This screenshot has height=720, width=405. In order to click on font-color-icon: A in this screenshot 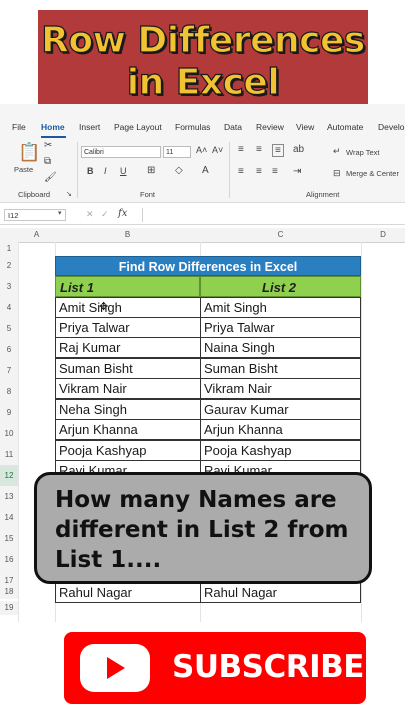, I will do `click(205, 170)`.